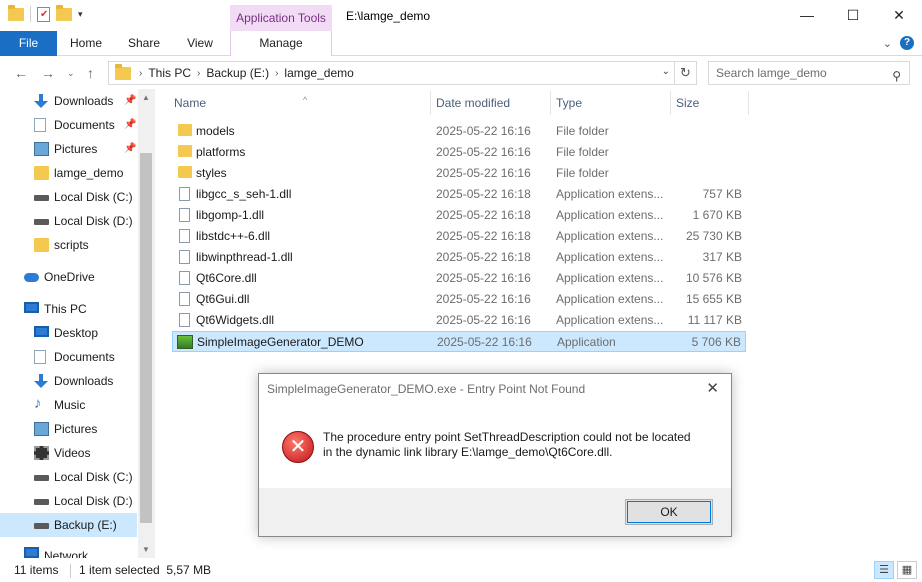 This screenshot has height=582, width=922. Describe the element at coordinates (80, 14) in the screenshot. I see `chevron-down-icon: ▾` at that location.